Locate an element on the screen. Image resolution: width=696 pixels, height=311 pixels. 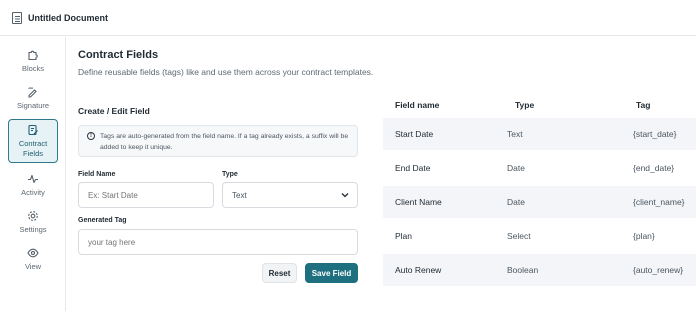
sidebar-item-label: View is located at coordinates (33, 266).